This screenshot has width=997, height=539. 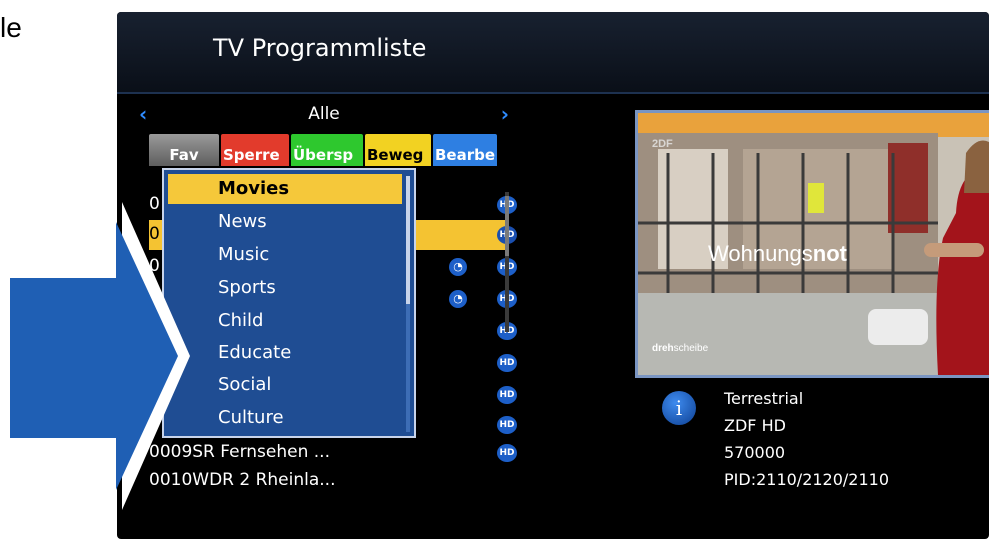 What do you see at coordinates (662, 144) in the screenshot?
I see `channel-logo-watermark: 2DF` at bounding box center [662, 144].